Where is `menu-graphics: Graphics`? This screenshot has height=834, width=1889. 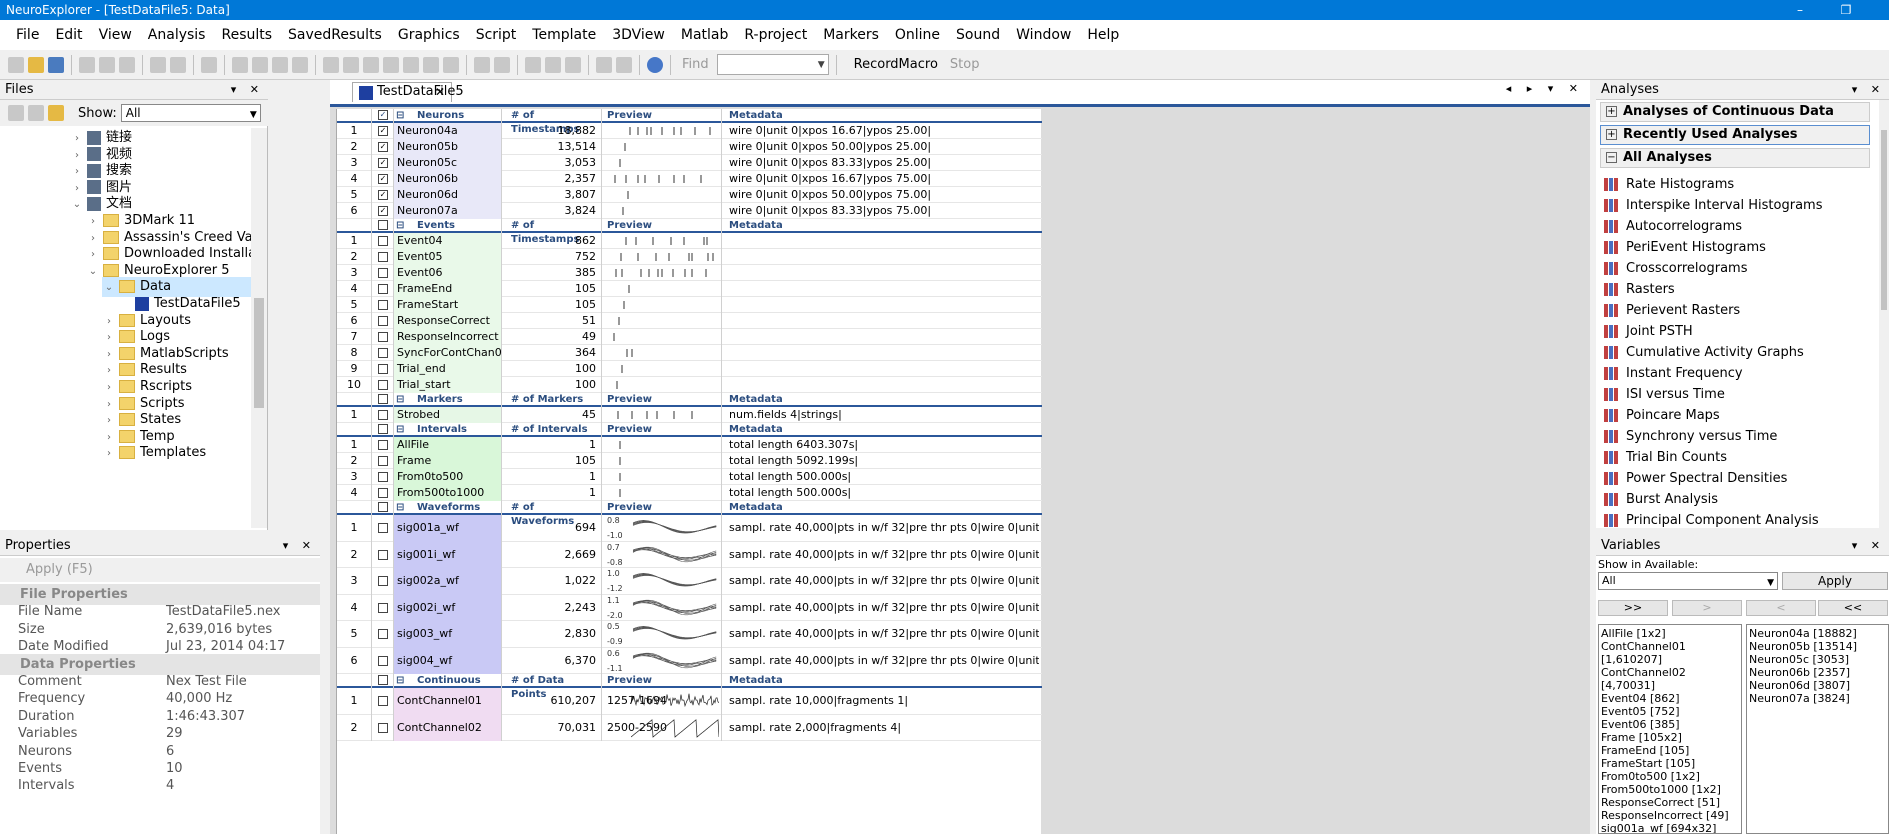 menu-graphics: Graphics is located at coordinates (429, 35).